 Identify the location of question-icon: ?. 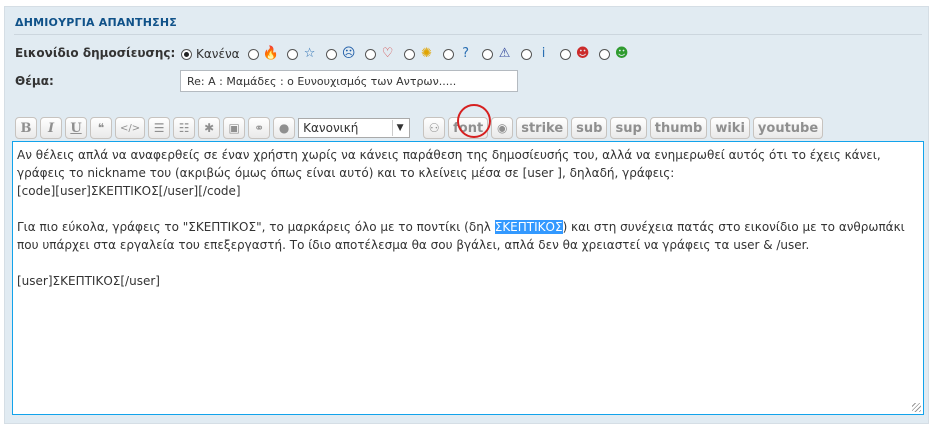
(466, 53).